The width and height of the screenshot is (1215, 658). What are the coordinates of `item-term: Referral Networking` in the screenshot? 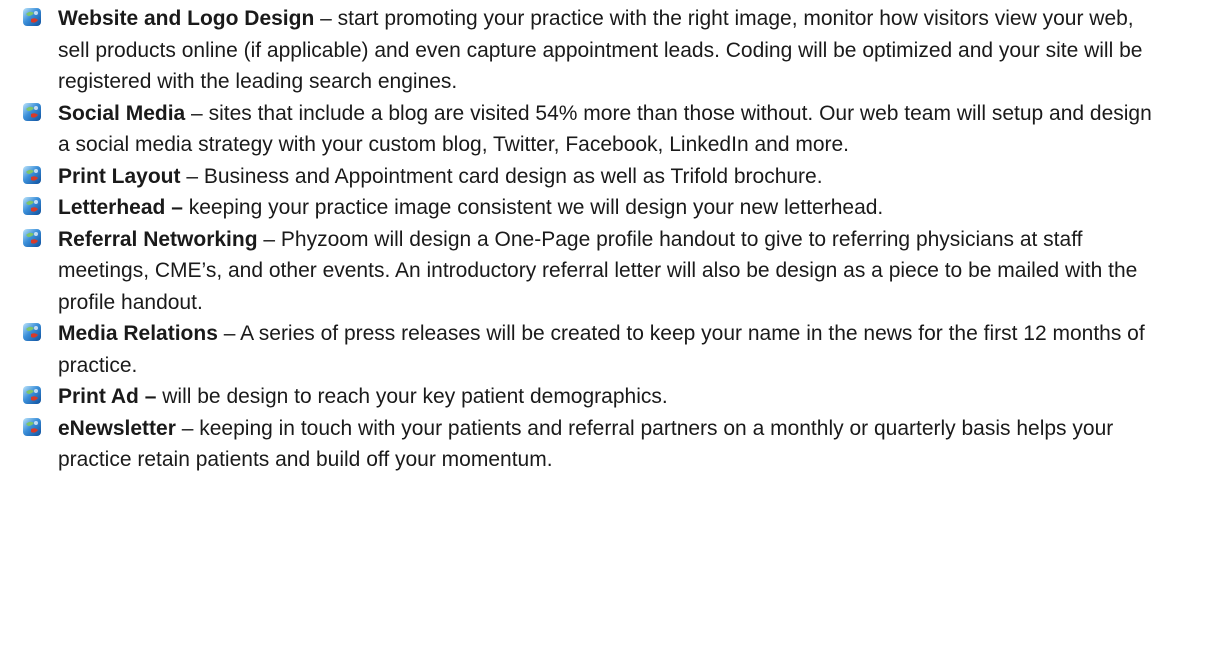 It's located at (158, 239).